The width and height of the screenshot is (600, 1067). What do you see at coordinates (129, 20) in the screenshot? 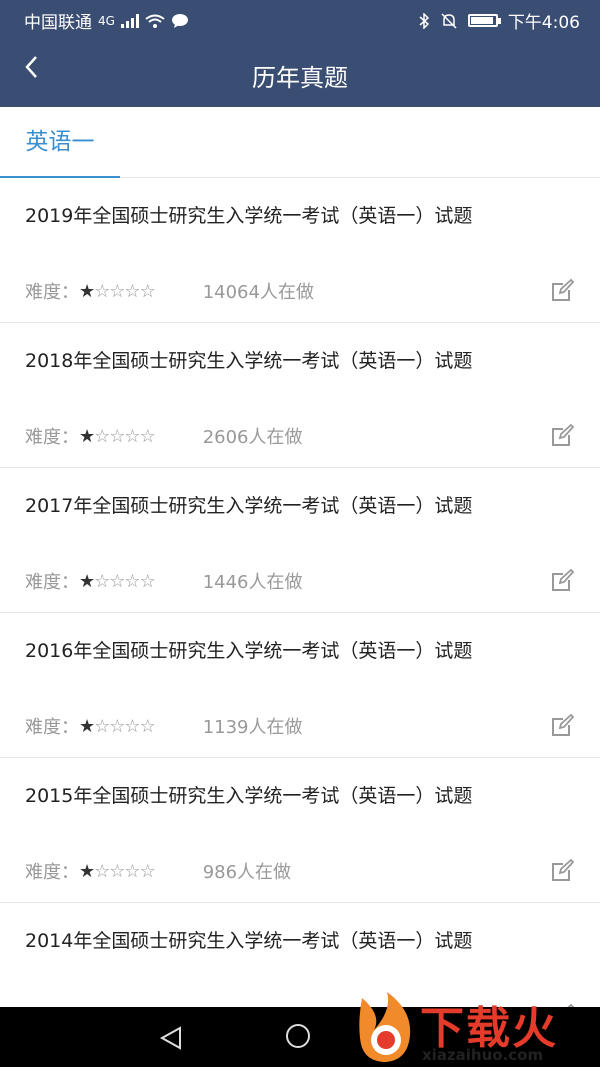
I see `signal-icon` at bounding box center [129, 20].